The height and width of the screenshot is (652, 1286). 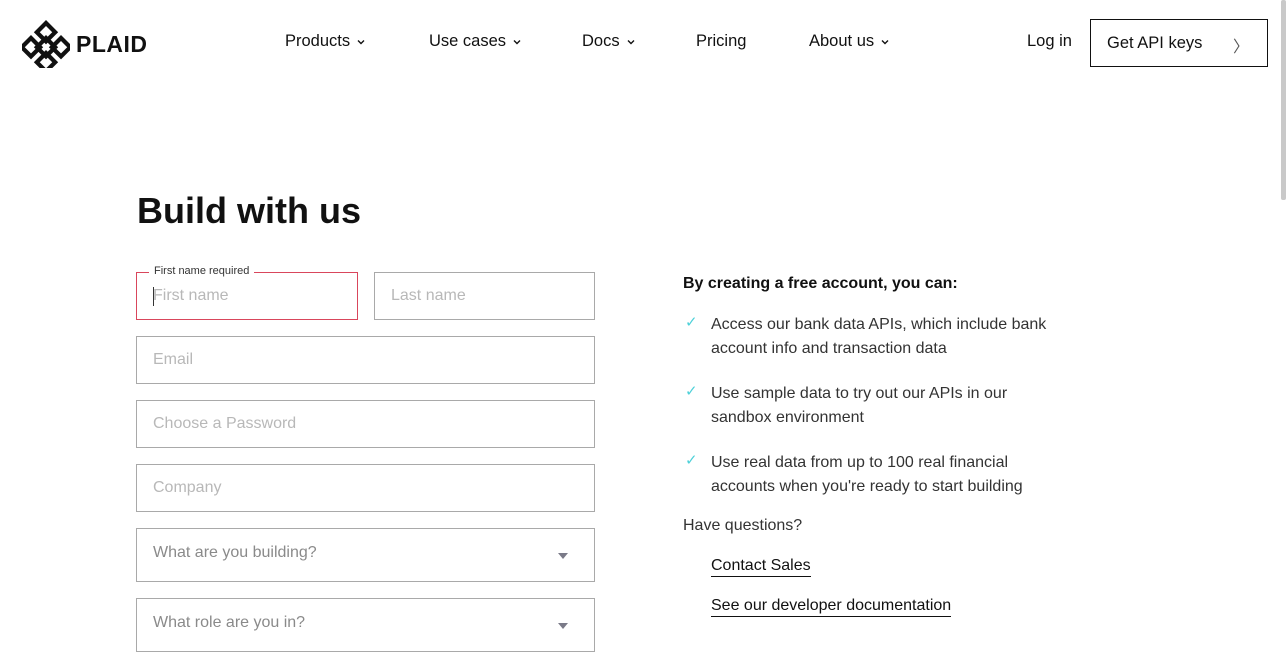 I want to click on plaid-logo: PLAID, so click(x=85, y=44).